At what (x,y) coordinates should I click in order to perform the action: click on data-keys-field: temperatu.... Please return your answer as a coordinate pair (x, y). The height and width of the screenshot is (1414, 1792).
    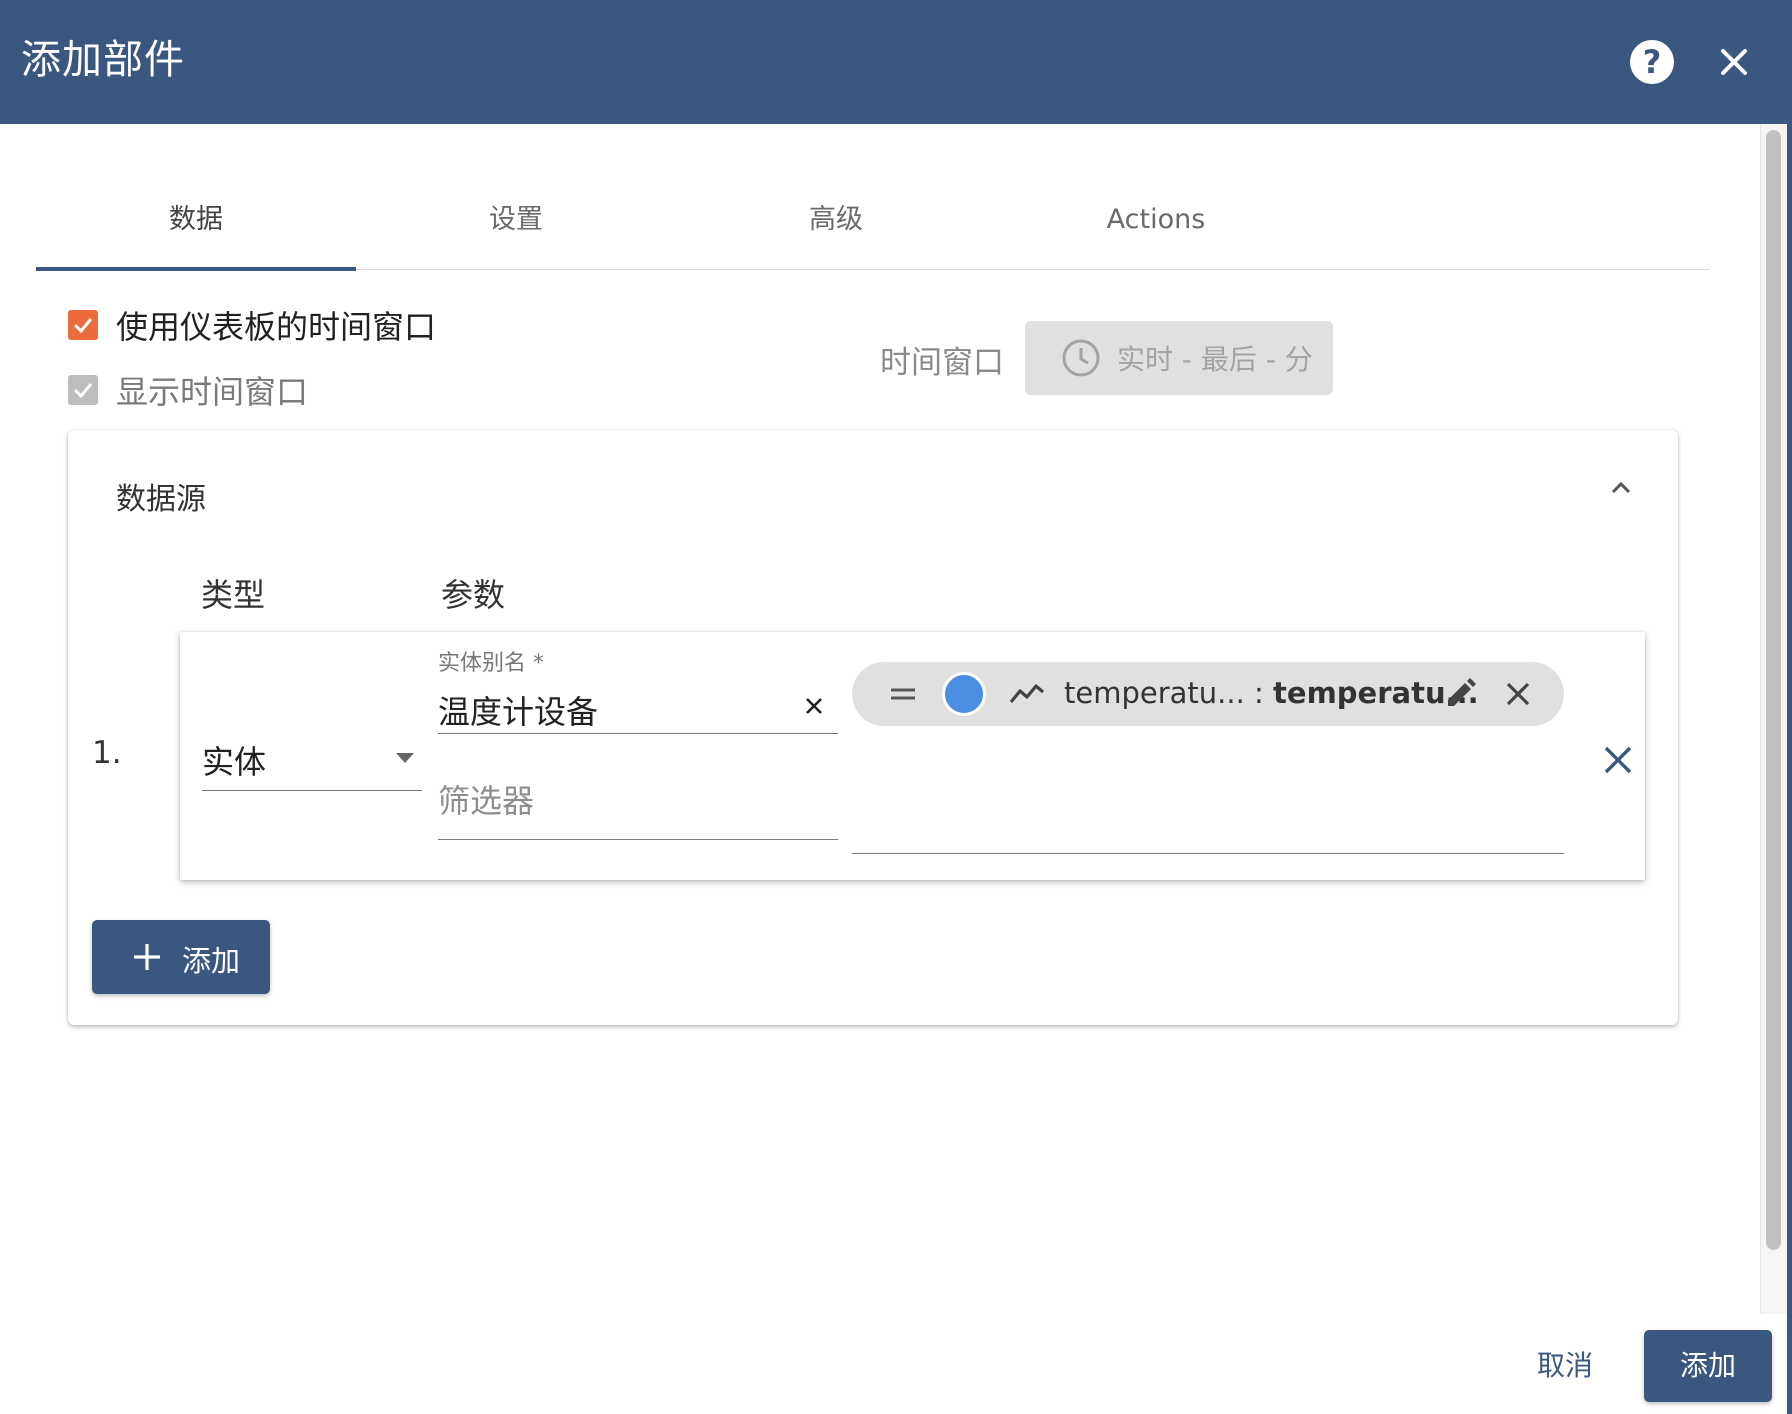
    Looking at the image, I should click on (1208, 758).